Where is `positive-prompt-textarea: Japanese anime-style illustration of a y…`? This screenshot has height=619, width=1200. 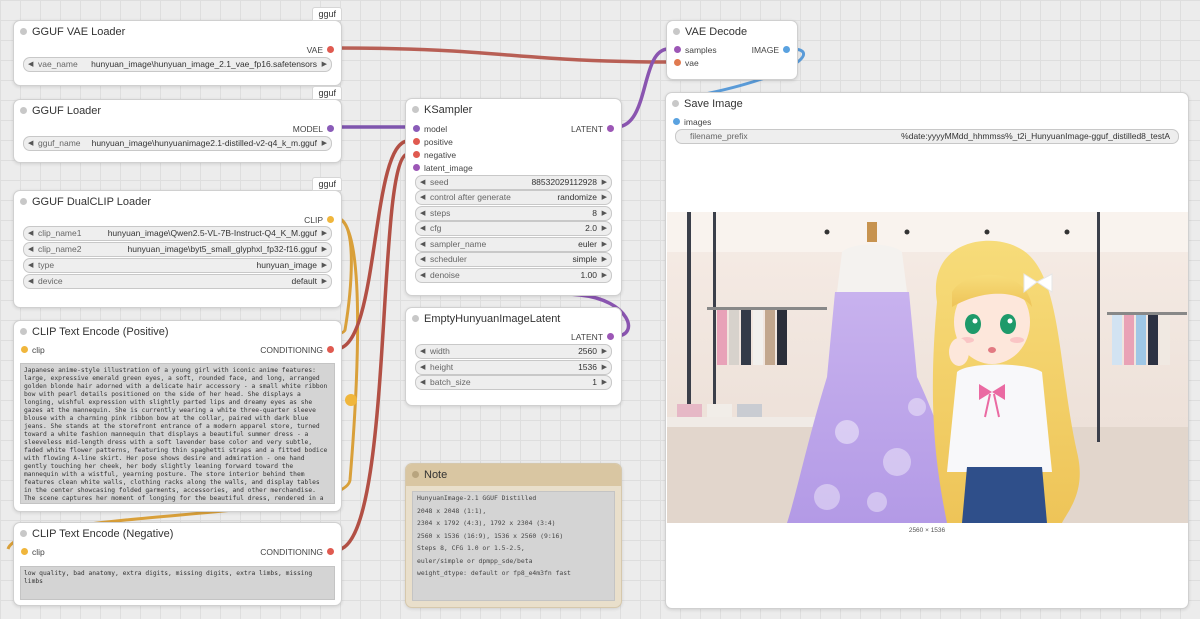 positive-prompt-textarea: Japanese anime-style illustration of a y… is located at coordinates (177, 433).